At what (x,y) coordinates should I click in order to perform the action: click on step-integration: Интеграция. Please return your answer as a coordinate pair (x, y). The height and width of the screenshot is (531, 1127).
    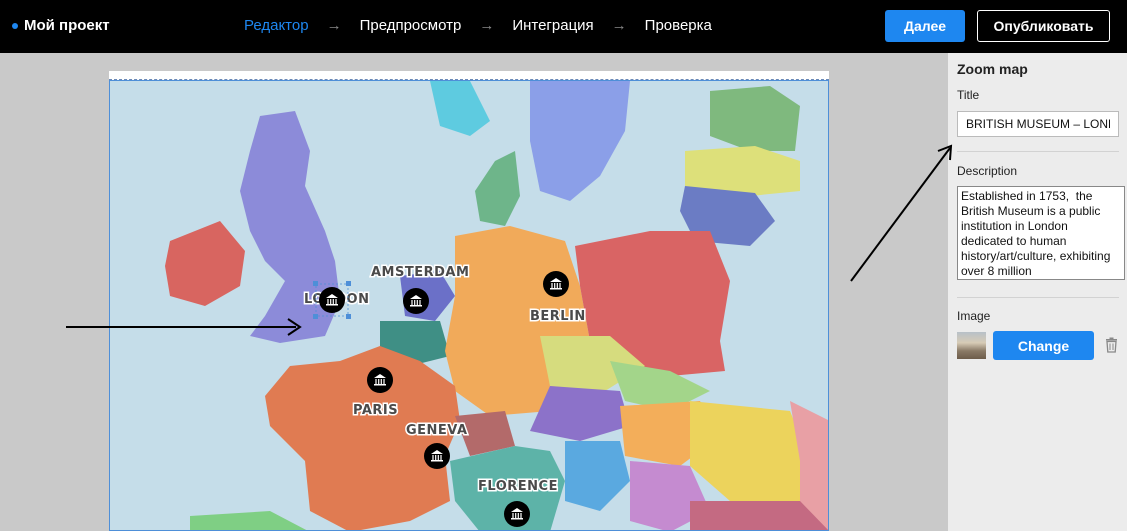
    Looking at the image, I should click on (552, 25).